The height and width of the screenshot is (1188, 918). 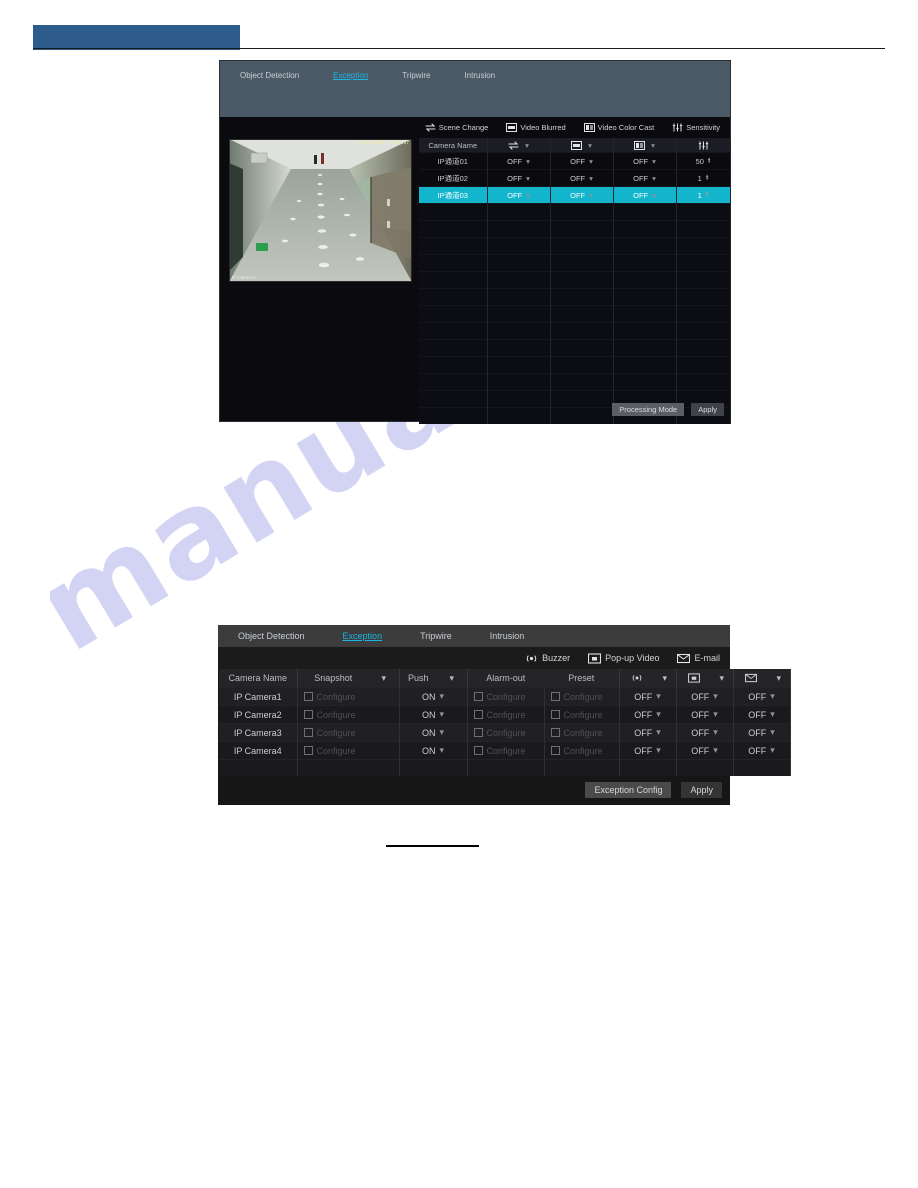 I want to click on col-header-popup-video-dropdown: ▾, so click(x=722, y=678).